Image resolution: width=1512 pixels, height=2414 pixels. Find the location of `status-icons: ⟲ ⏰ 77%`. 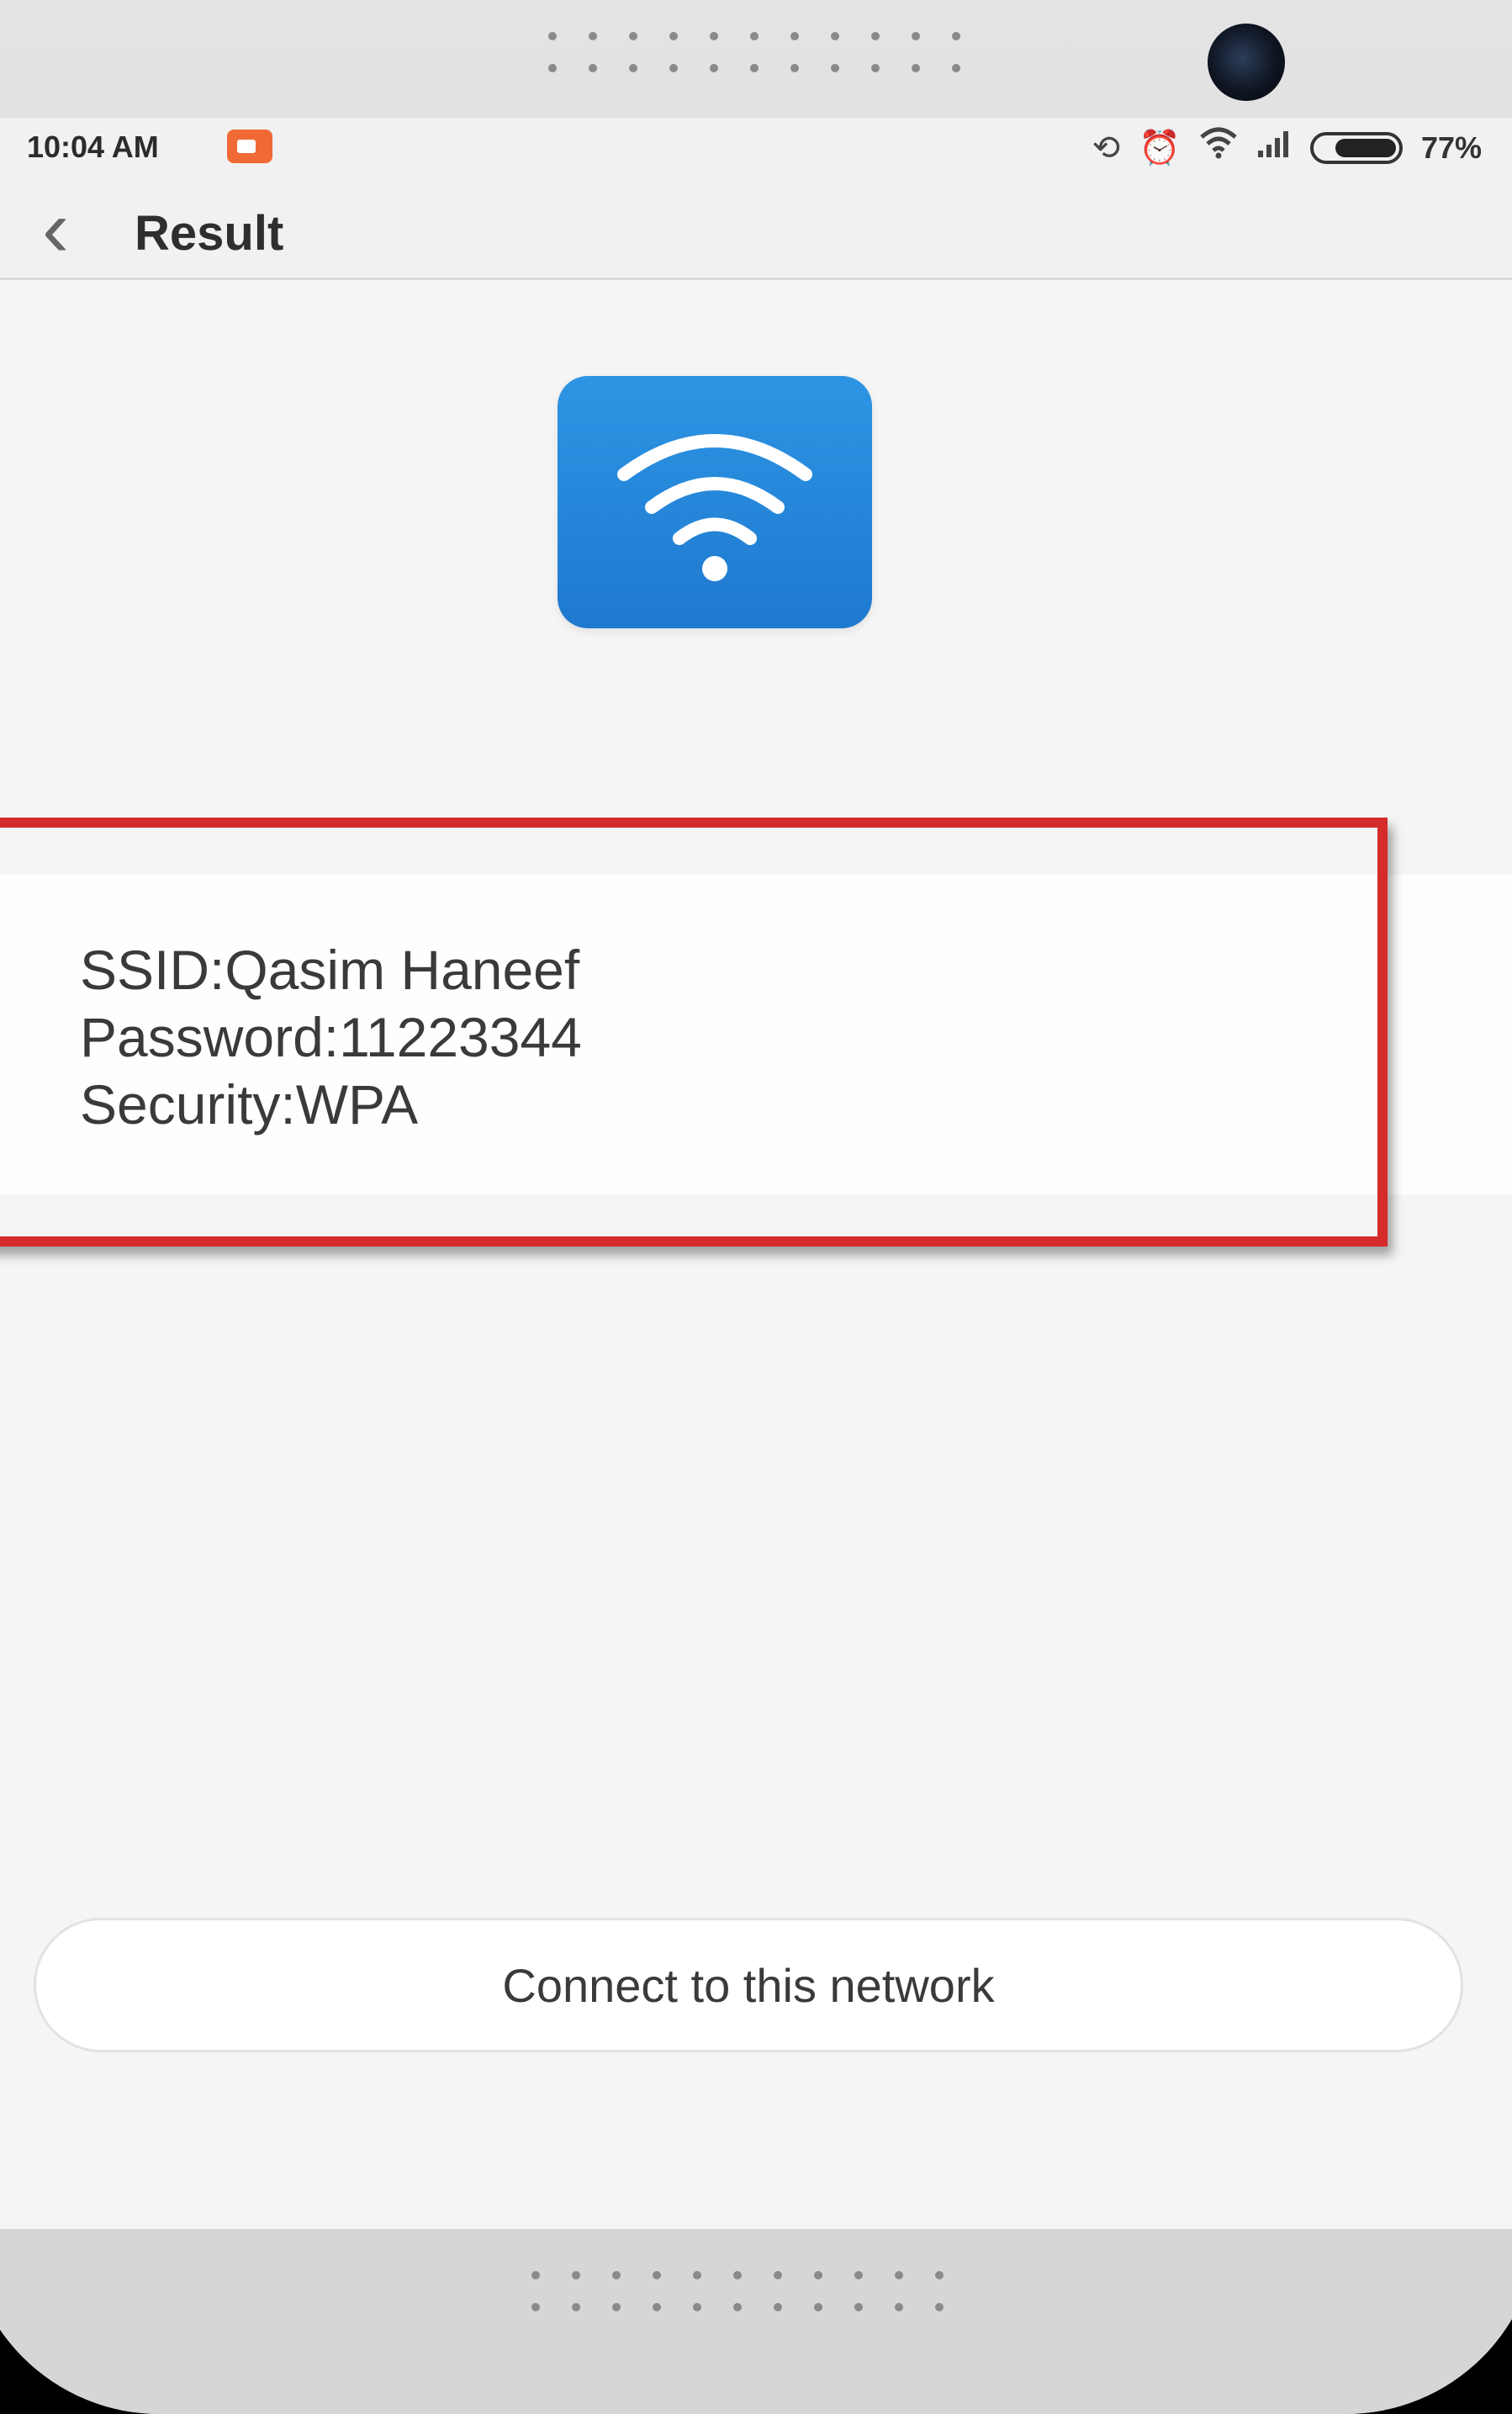

status-icons: ⟲ ⏰ 77% is located at coordinates (1287, 148).